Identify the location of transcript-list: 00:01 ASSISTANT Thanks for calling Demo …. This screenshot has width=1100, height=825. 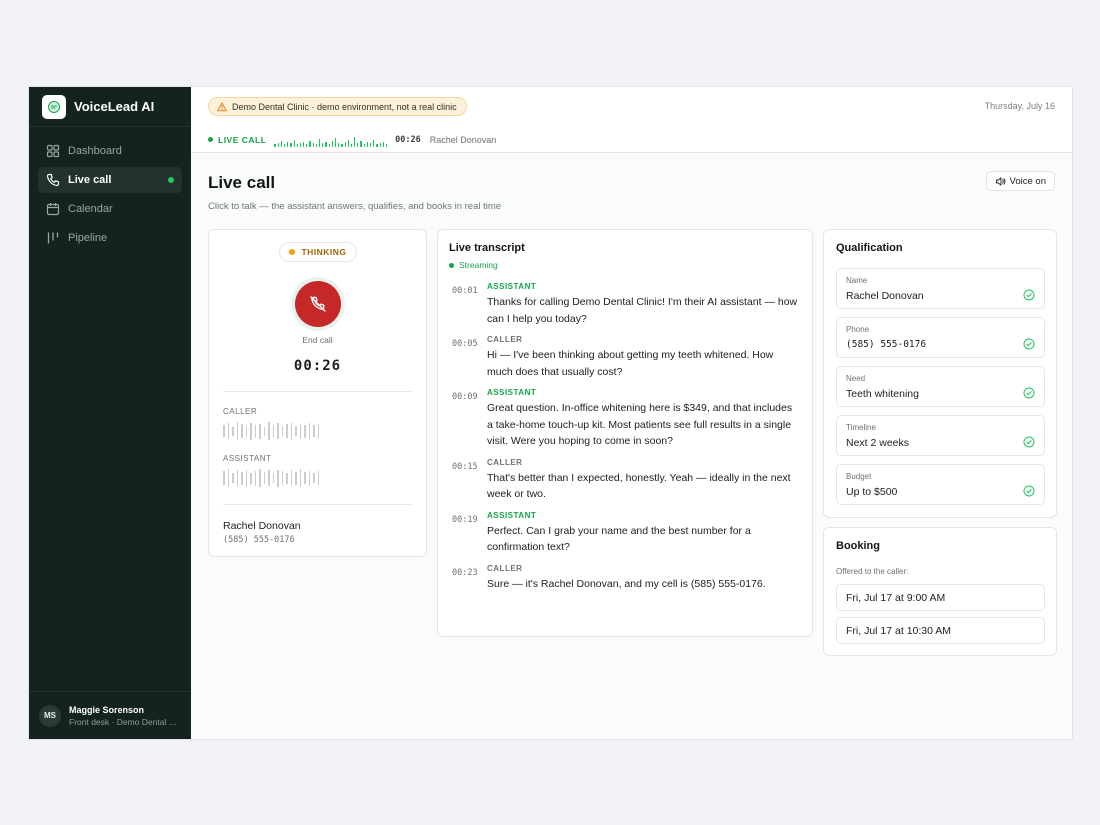
(626, 441).